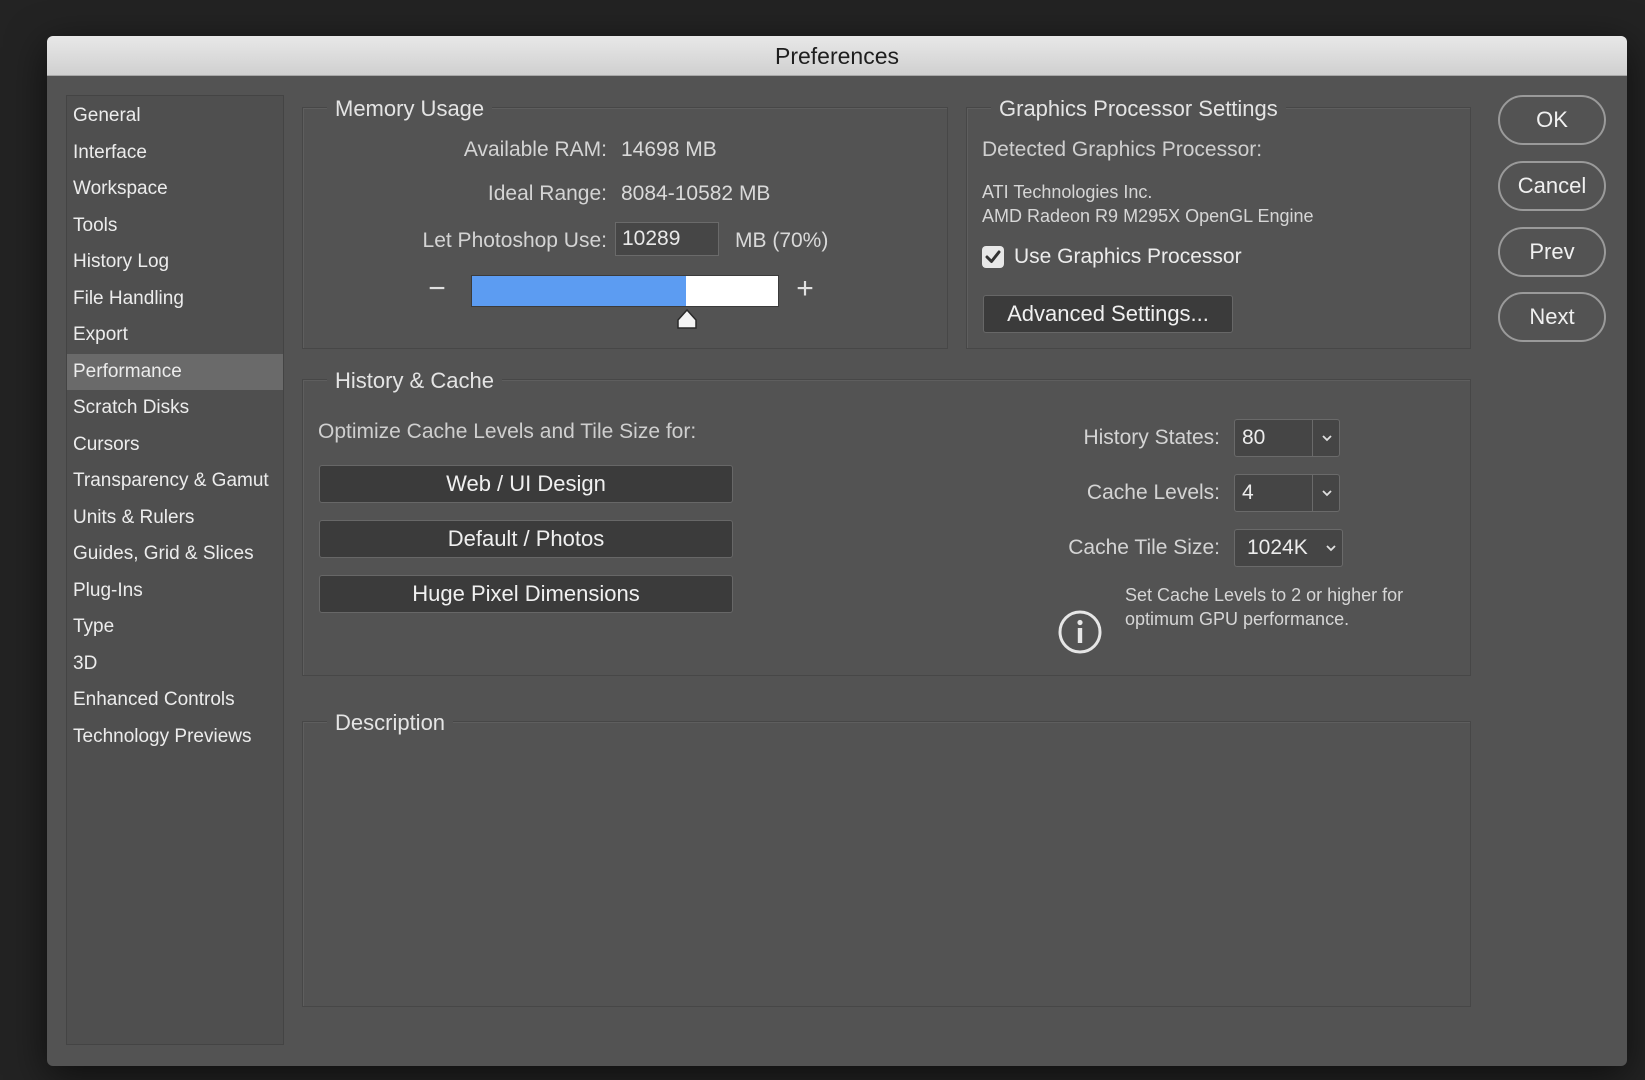 This screenshot has height=1080, width=1645. I want to click on next-button: Next, so click(1552, 317).